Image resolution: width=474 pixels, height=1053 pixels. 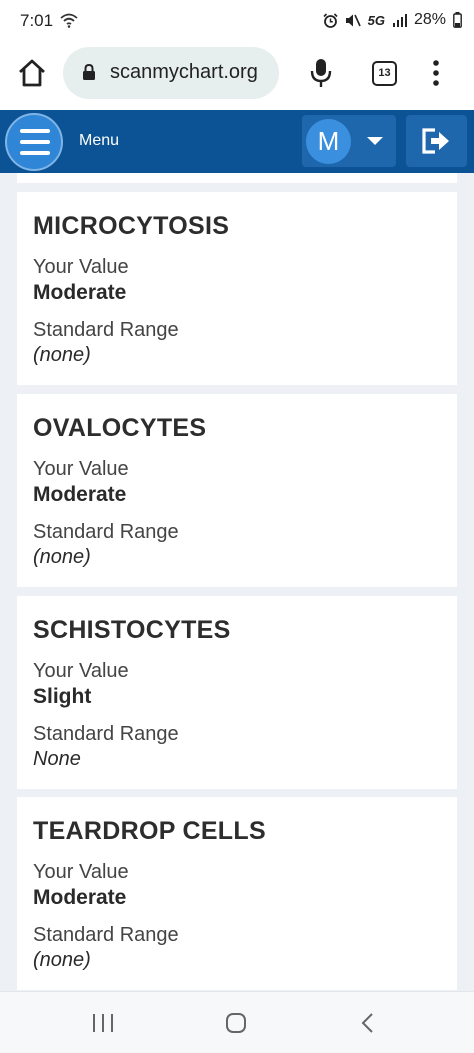 What do you see at coordinates (149, 831) in the screenshot?
I see `result-name: TEARDROP CELLS` at bounding box center [149, 831].